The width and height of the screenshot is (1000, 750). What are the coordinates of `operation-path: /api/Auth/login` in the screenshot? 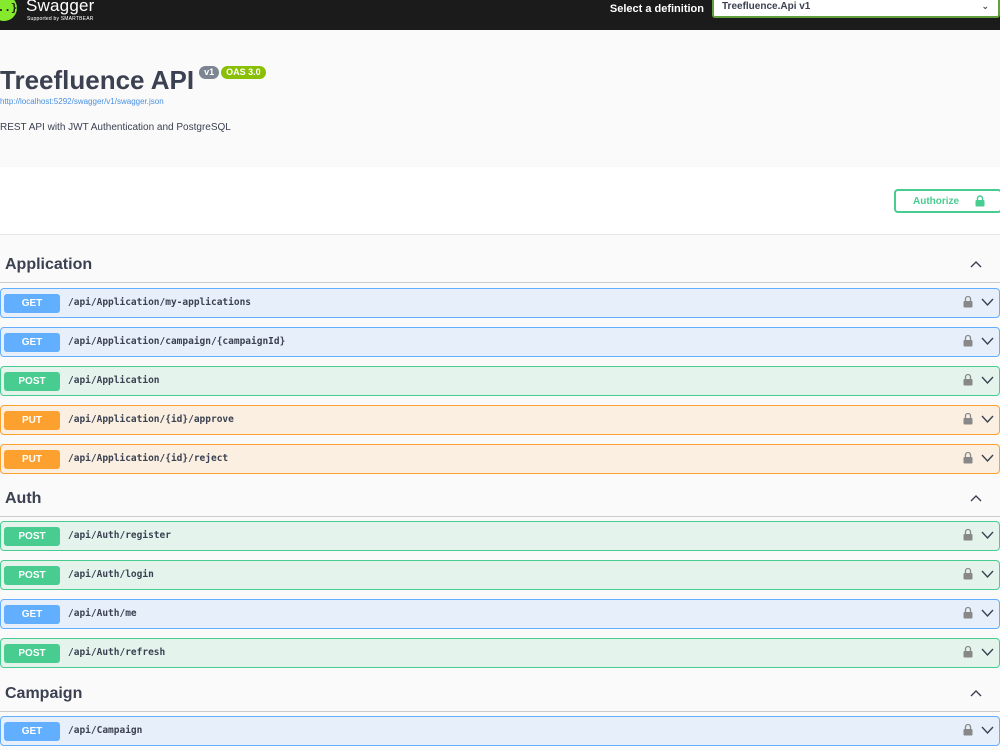 It's located at (111, 574).